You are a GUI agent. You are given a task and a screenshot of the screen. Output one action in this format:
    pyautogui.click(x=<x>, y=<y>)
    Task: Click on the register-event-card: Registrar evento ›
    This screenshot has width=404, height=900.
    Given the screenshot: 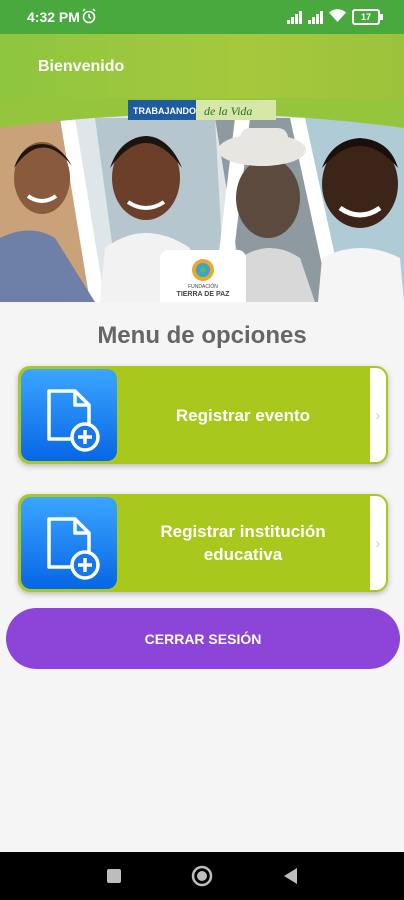 What is the action you would take?
    pyautogui.click(x=203, y=415)
    